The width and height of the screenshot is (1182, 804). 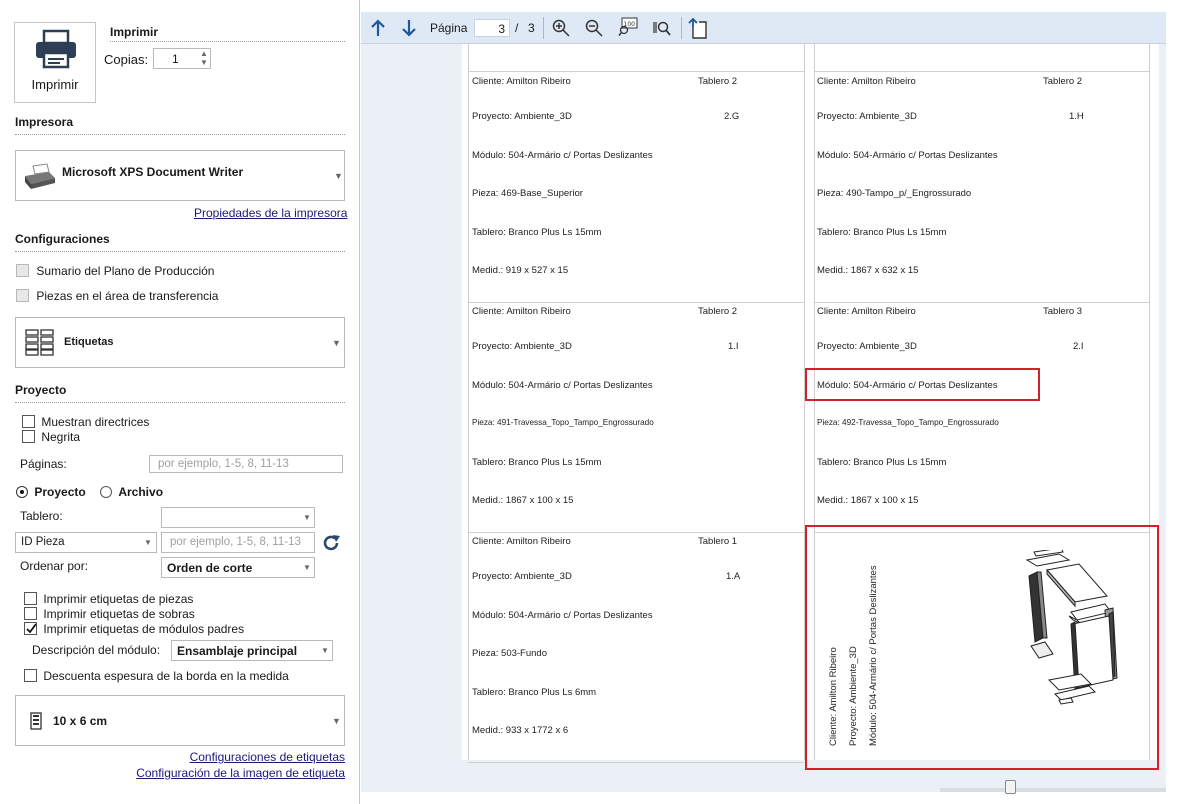 What do you see at coordinates (61, 436) in the screenshot?
I see `bold-label: Negrita` at bounding box center [61, 436].